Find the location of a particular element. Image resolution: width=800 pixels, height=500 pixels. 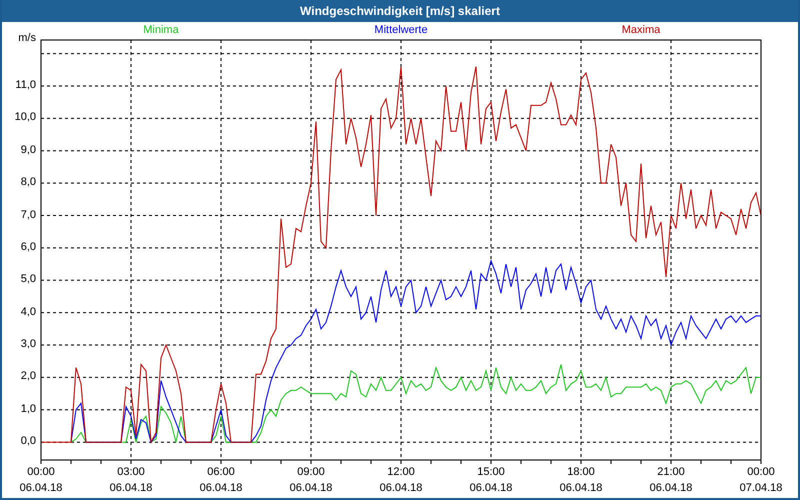

y-tick-label: 1,0 is located at coordinates (28, 408).